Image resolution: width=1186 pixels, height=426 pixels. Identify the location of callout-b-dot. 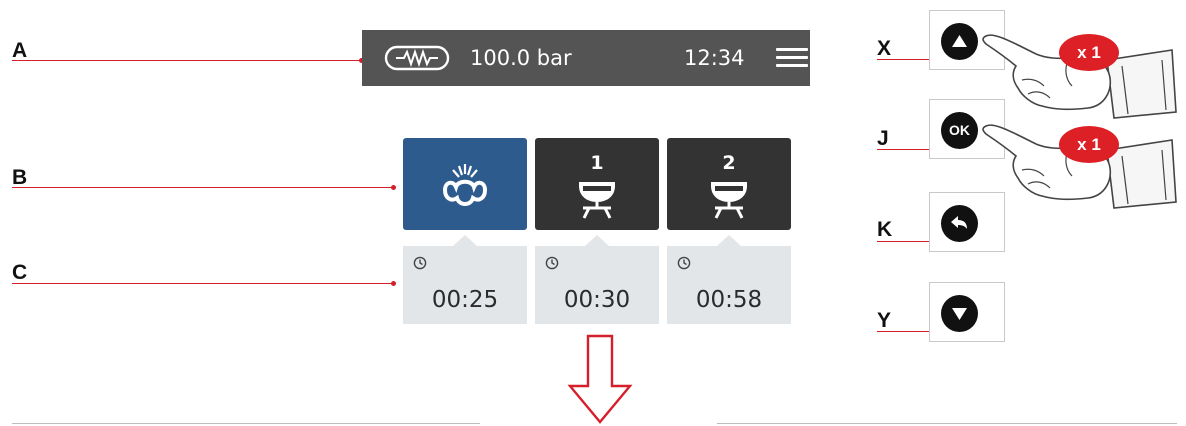
(393, 187).